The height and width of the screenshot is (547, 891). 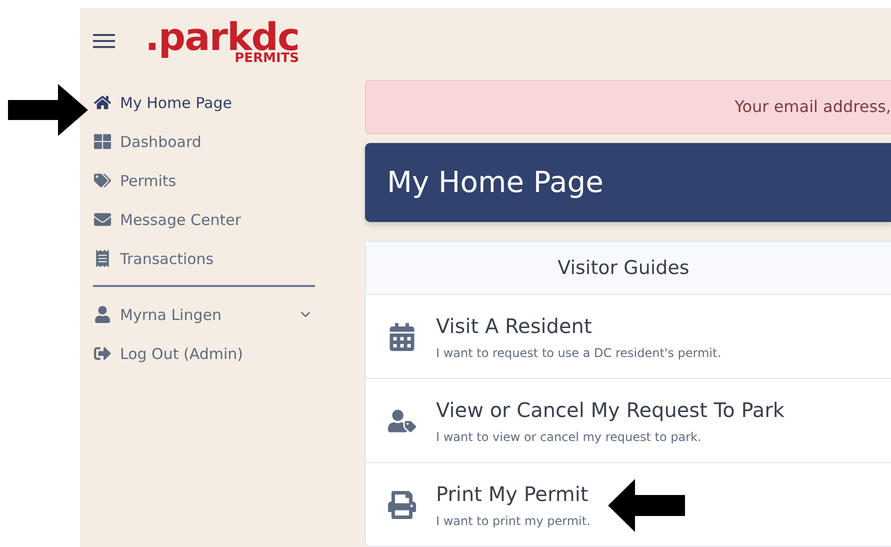 I want to click on guide-link: View or Cancel My Request To Park I want to view or cancel my request to park., so click(x=628, y=421).